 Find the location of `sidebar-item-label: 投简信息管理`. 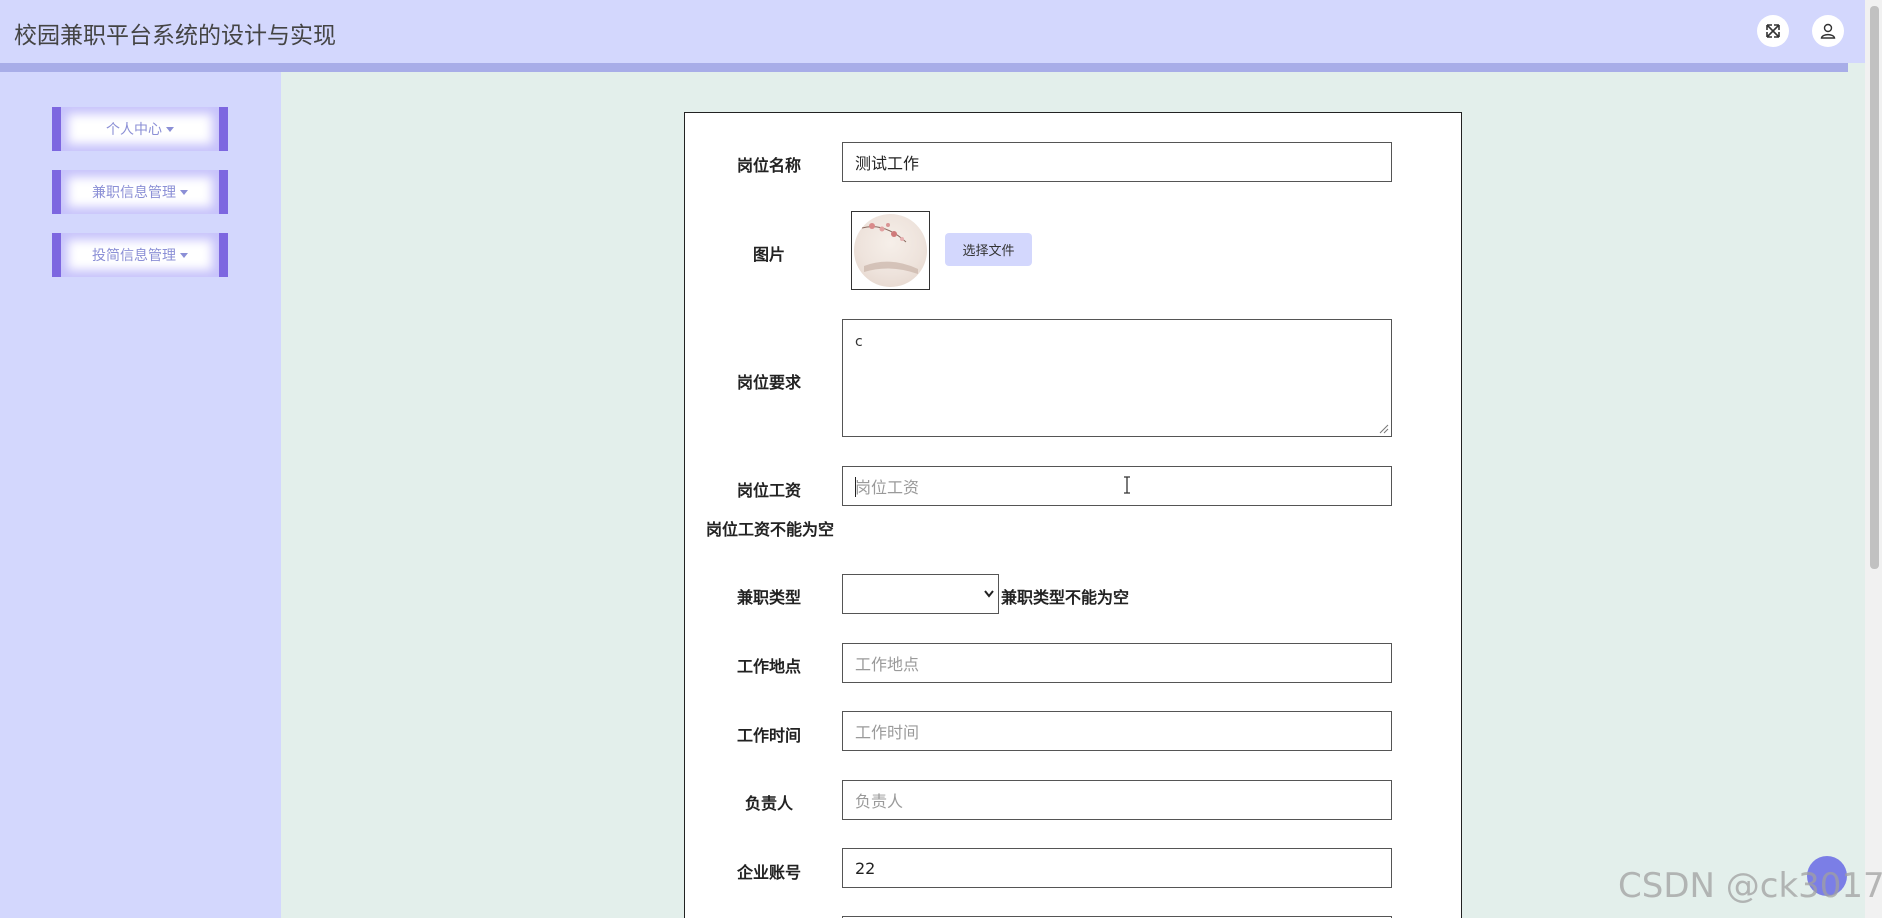

sidebar-item-label: 投简信息管理 is located at coordinates (134, 256).